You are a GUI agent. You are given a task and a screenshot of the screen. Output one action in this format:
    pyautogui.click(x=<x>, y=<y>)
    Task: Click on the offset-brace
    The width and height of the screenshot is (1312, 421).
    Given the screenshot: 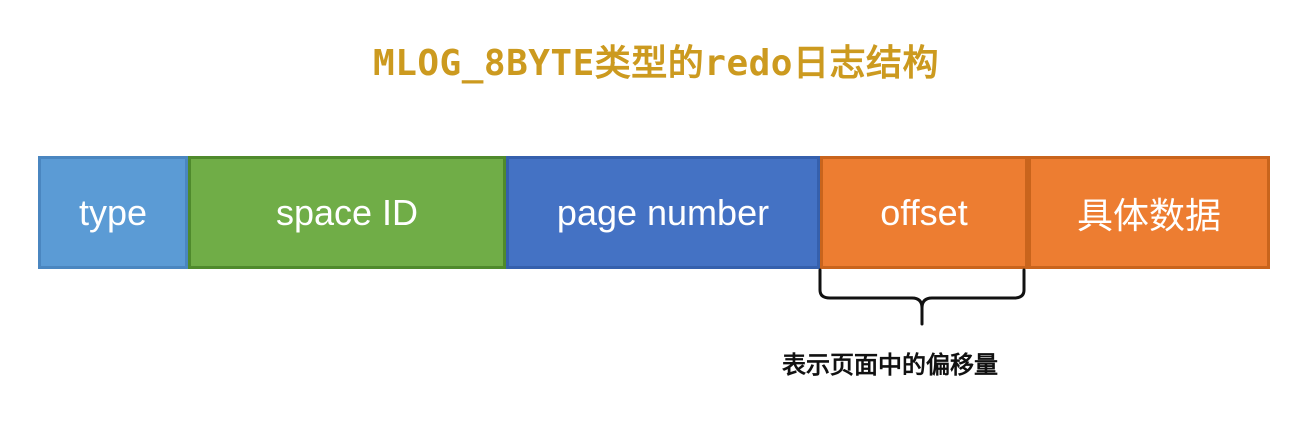 What is the action you would take?
    pyautogui.click(x=922, y=297)
    